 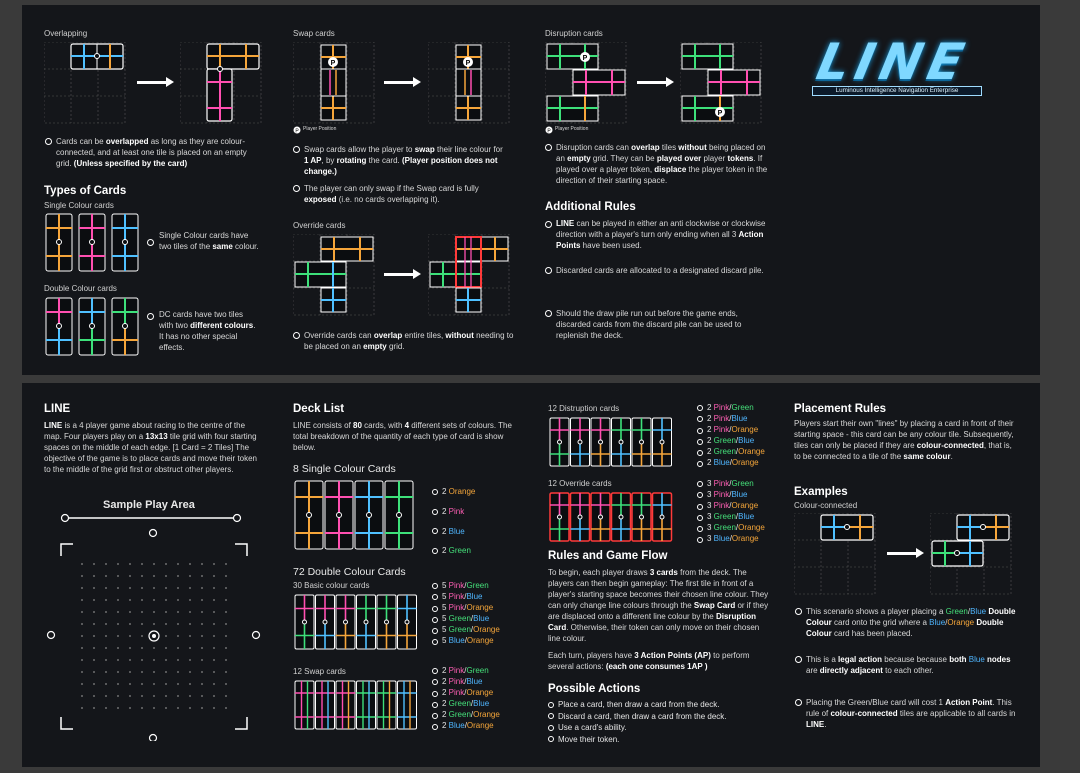 I want to click on overlap-label: Overlapping, so click(x=66, y=33).